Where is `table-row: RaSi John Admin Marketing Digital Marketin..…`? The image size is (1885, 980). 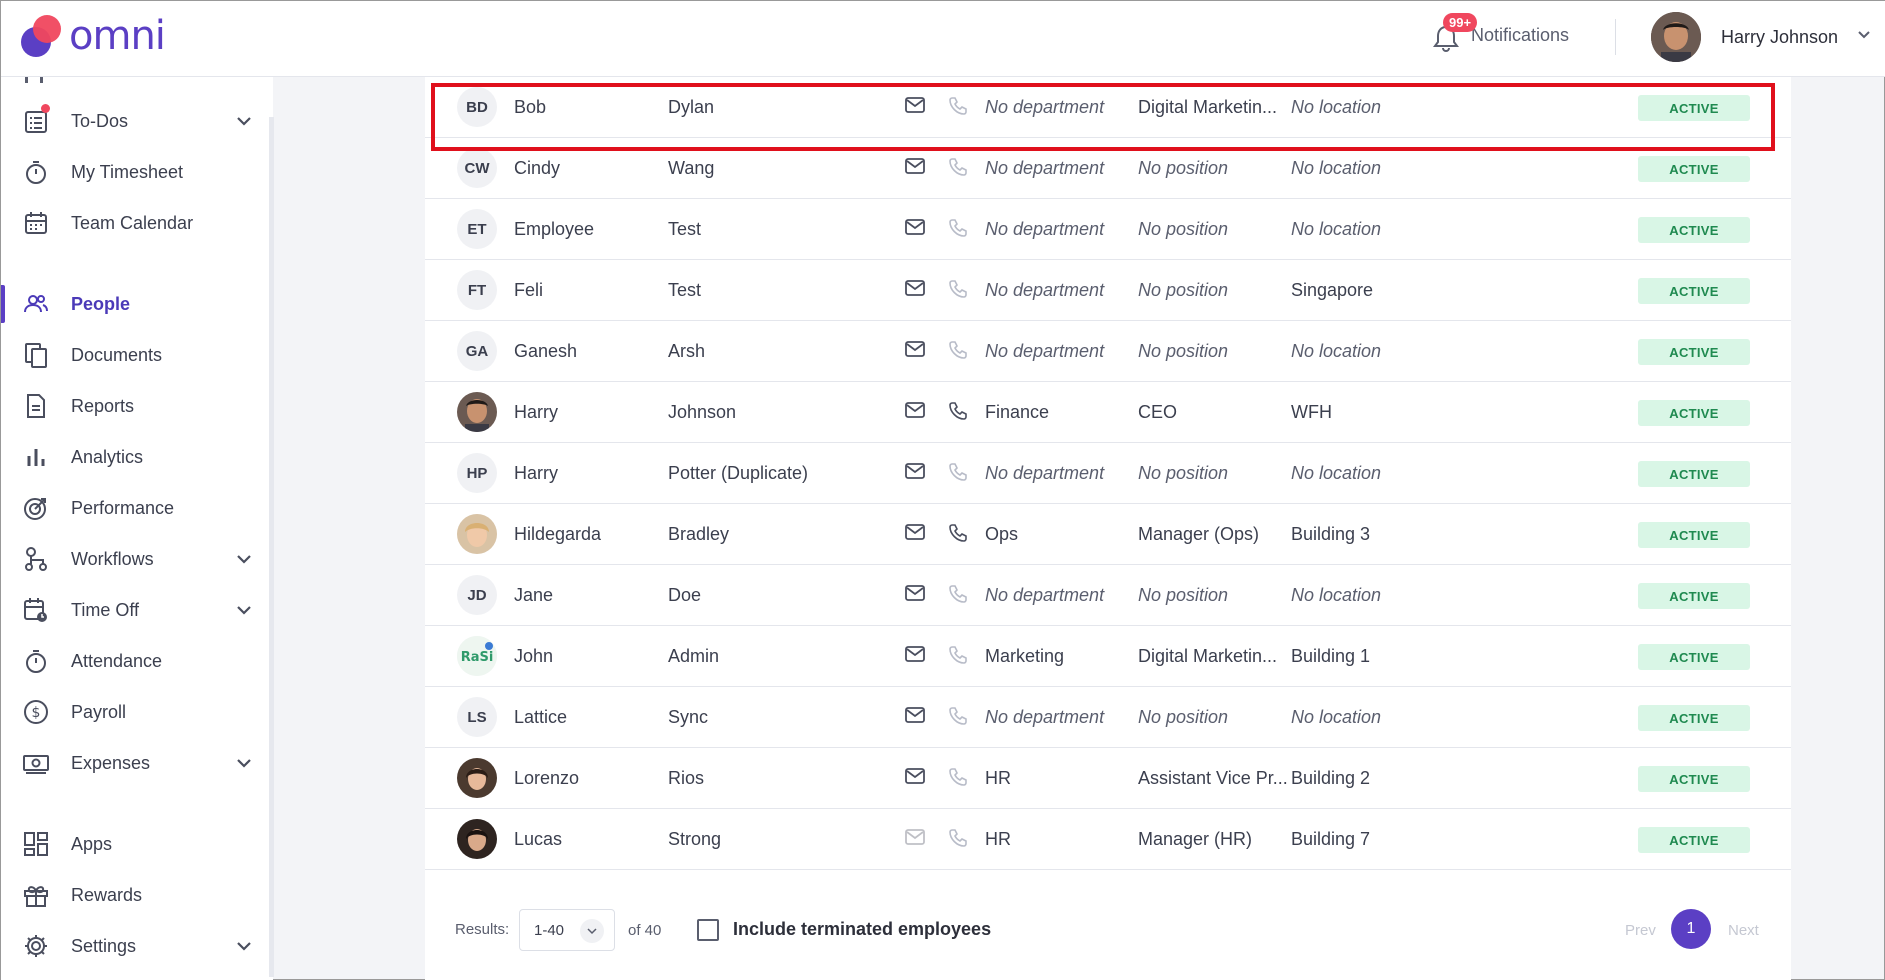
table-row: RaSi John Admin Marketing Digital Marketin..… is located at coordinates (1108, 656).